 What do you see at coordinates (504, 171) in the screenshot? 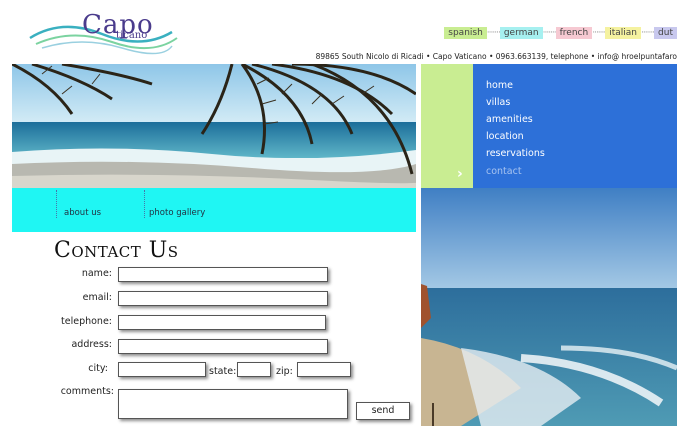
I see `menu-item-contact: contact` at bounding box center [504, 171].